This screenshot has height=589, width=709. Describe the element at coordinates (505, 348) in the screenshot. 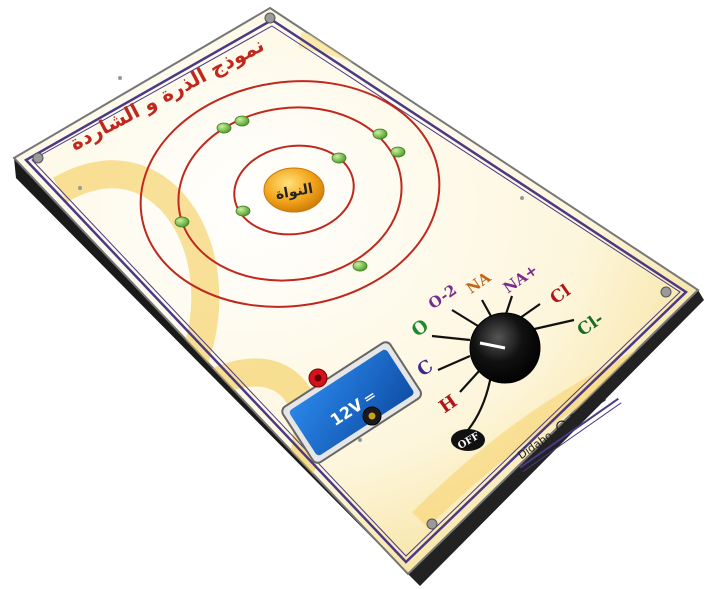

I see `selector-knob` at that location.